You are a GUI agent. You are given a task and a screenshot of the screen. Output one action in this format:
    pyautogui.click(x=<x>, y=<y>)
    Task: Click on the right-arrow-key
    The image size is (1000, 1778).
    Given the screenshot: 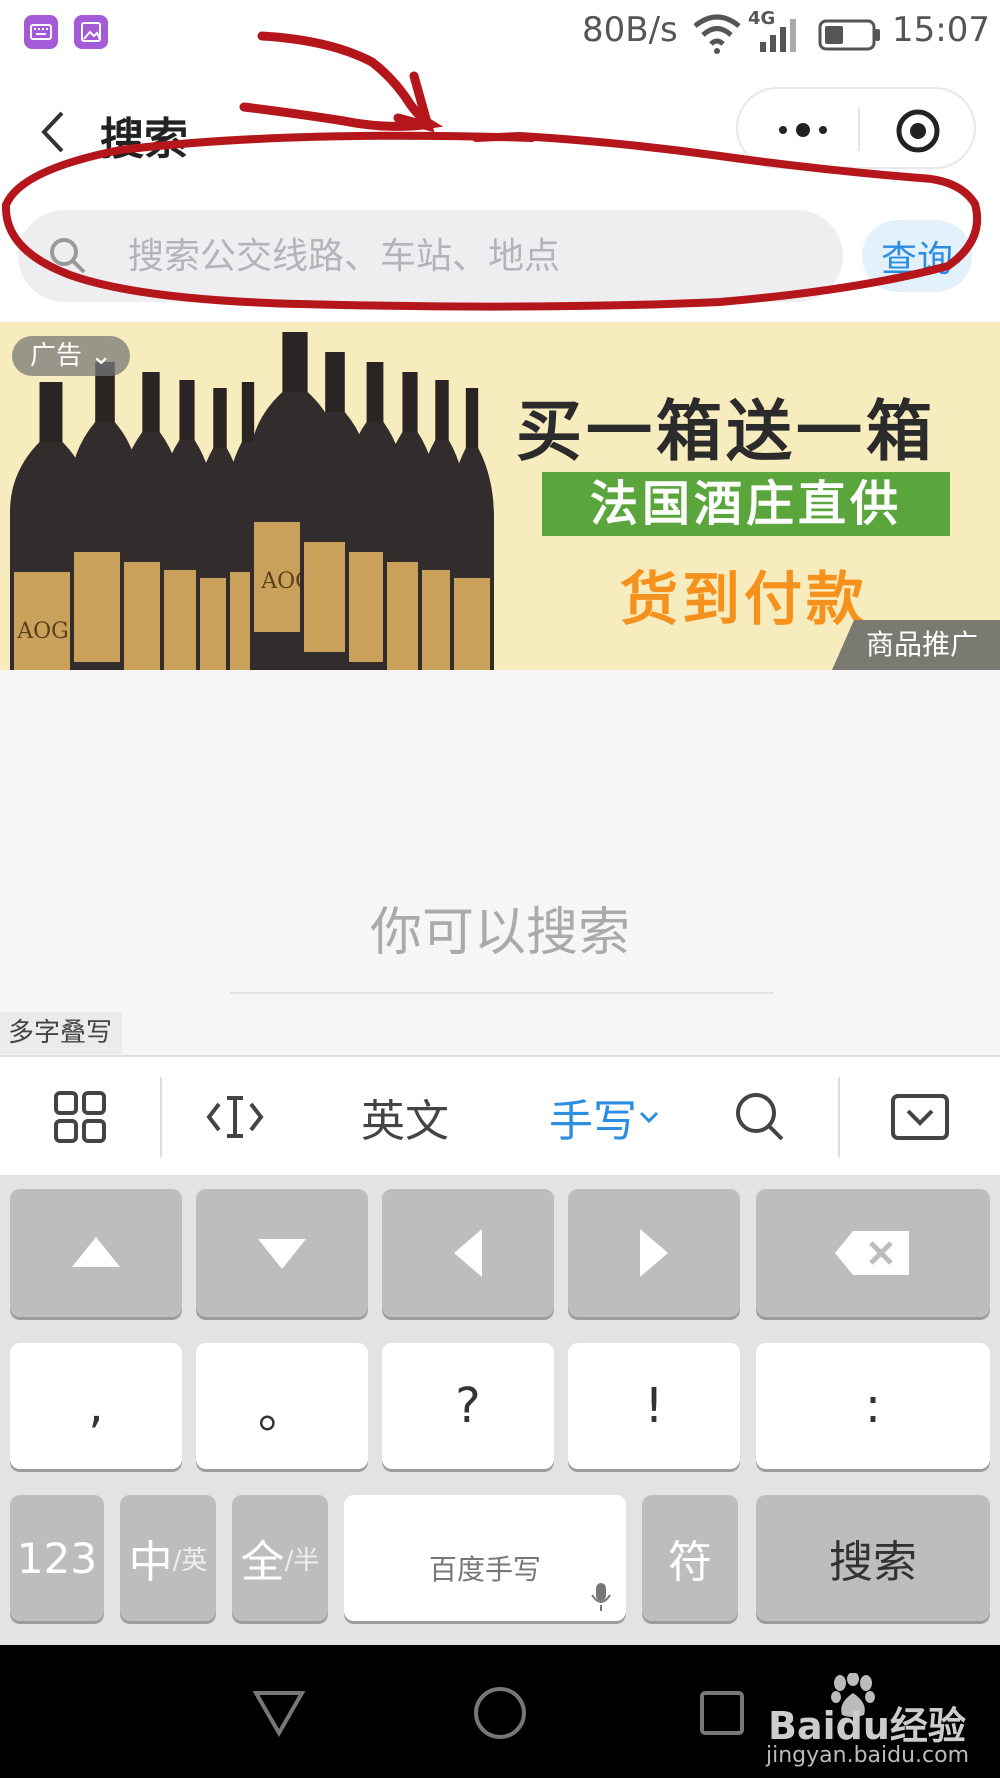 What is the action you would take?
    pyautogui.click(x=654, y=1253)
    